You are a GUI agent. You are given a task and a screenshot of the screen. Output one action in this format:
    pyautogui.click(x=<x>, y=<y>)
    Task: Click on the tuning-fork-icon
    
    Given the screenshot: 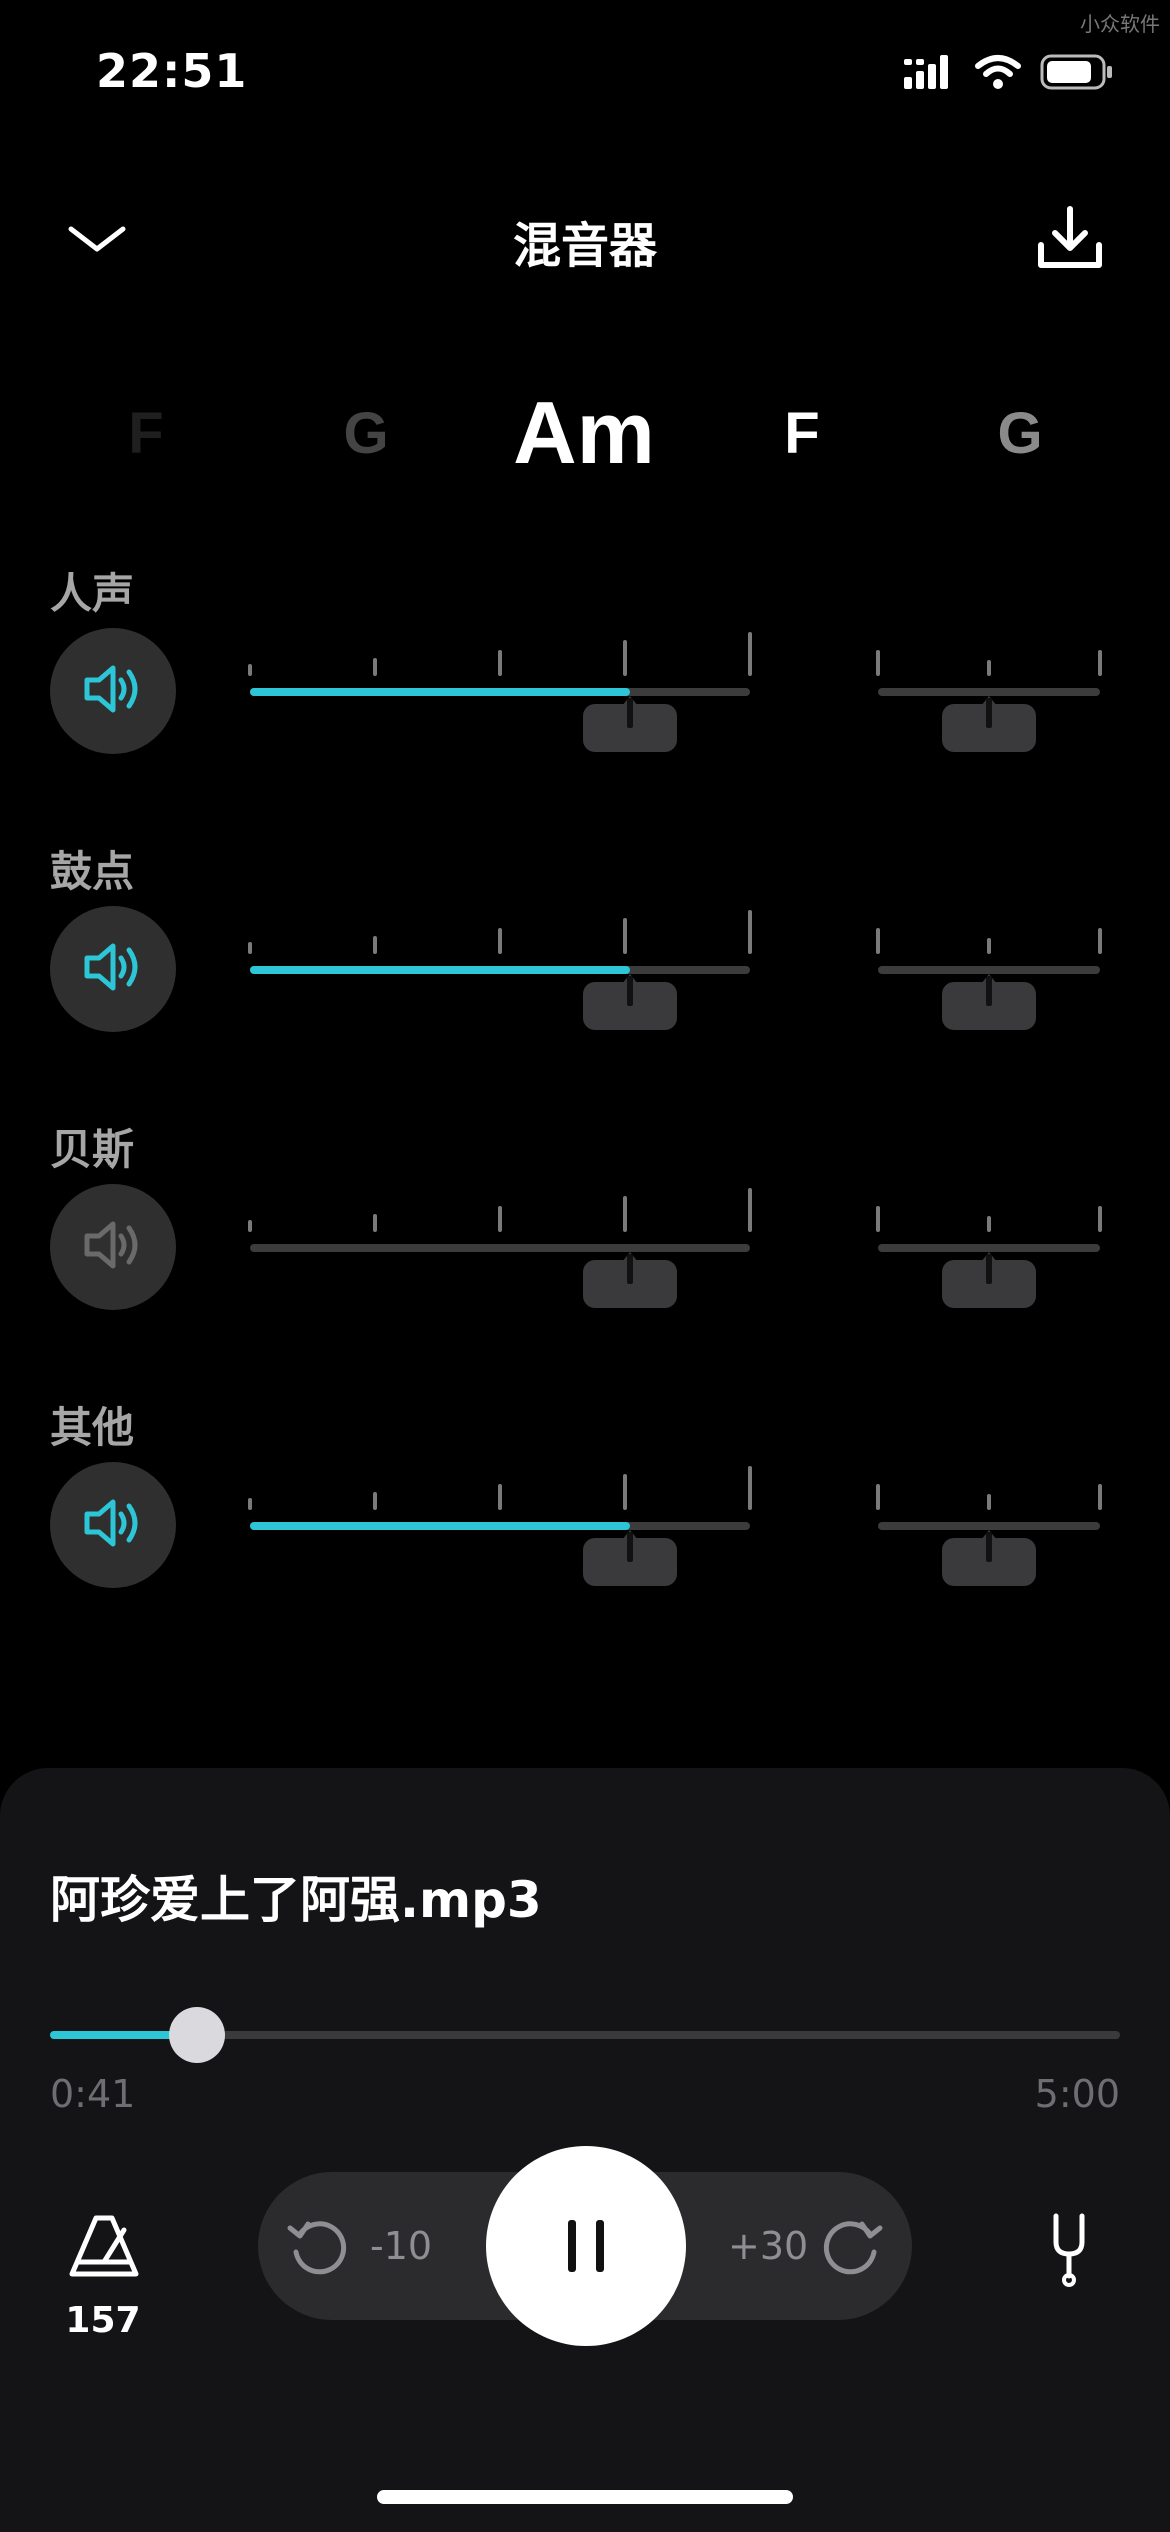 What is the action you would take?
    pyautogui.click(x=1069, y=2250)
    